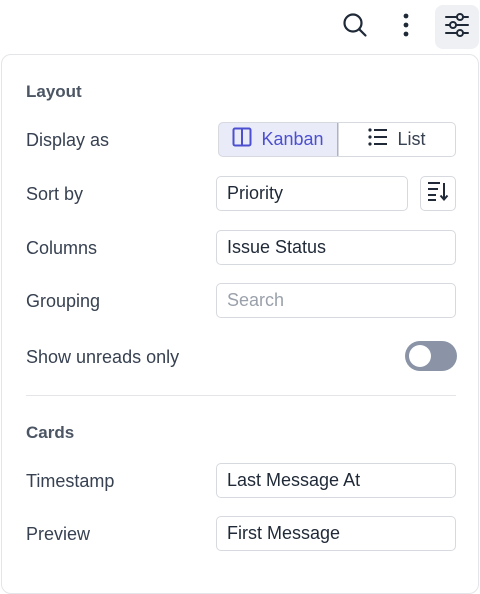  I want to click on cards-section-title: Cards, so click(50, 432).